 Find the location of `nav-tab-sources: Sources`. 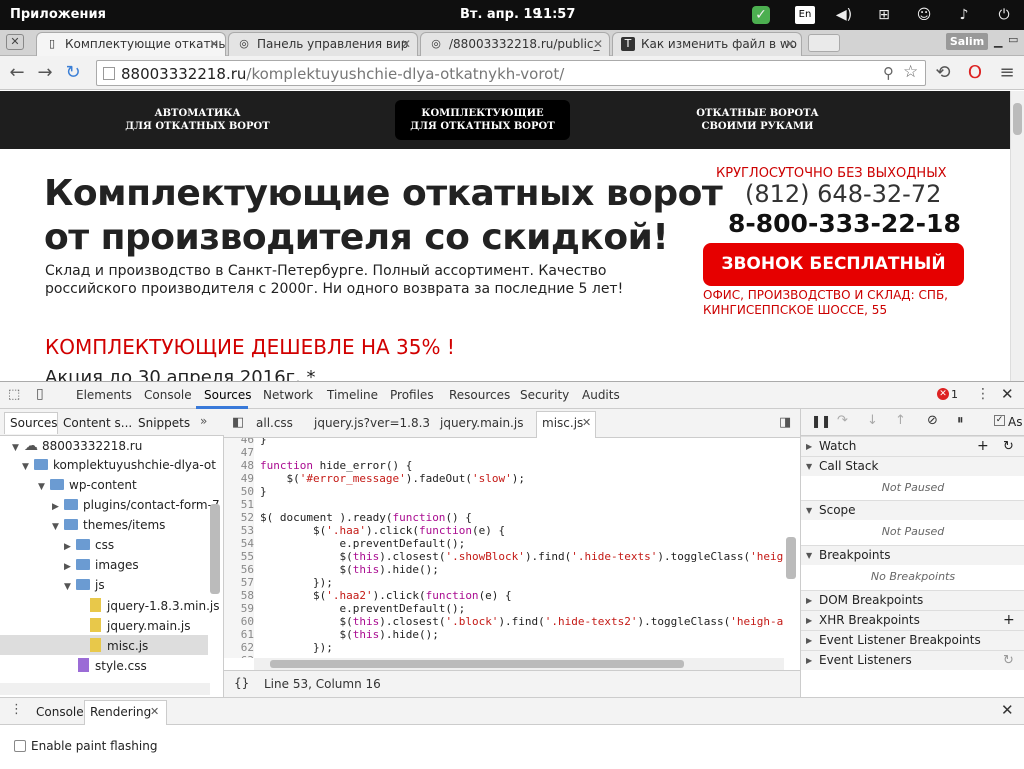

nav-tab-sources: Sources is located at coordinates (33, 423).